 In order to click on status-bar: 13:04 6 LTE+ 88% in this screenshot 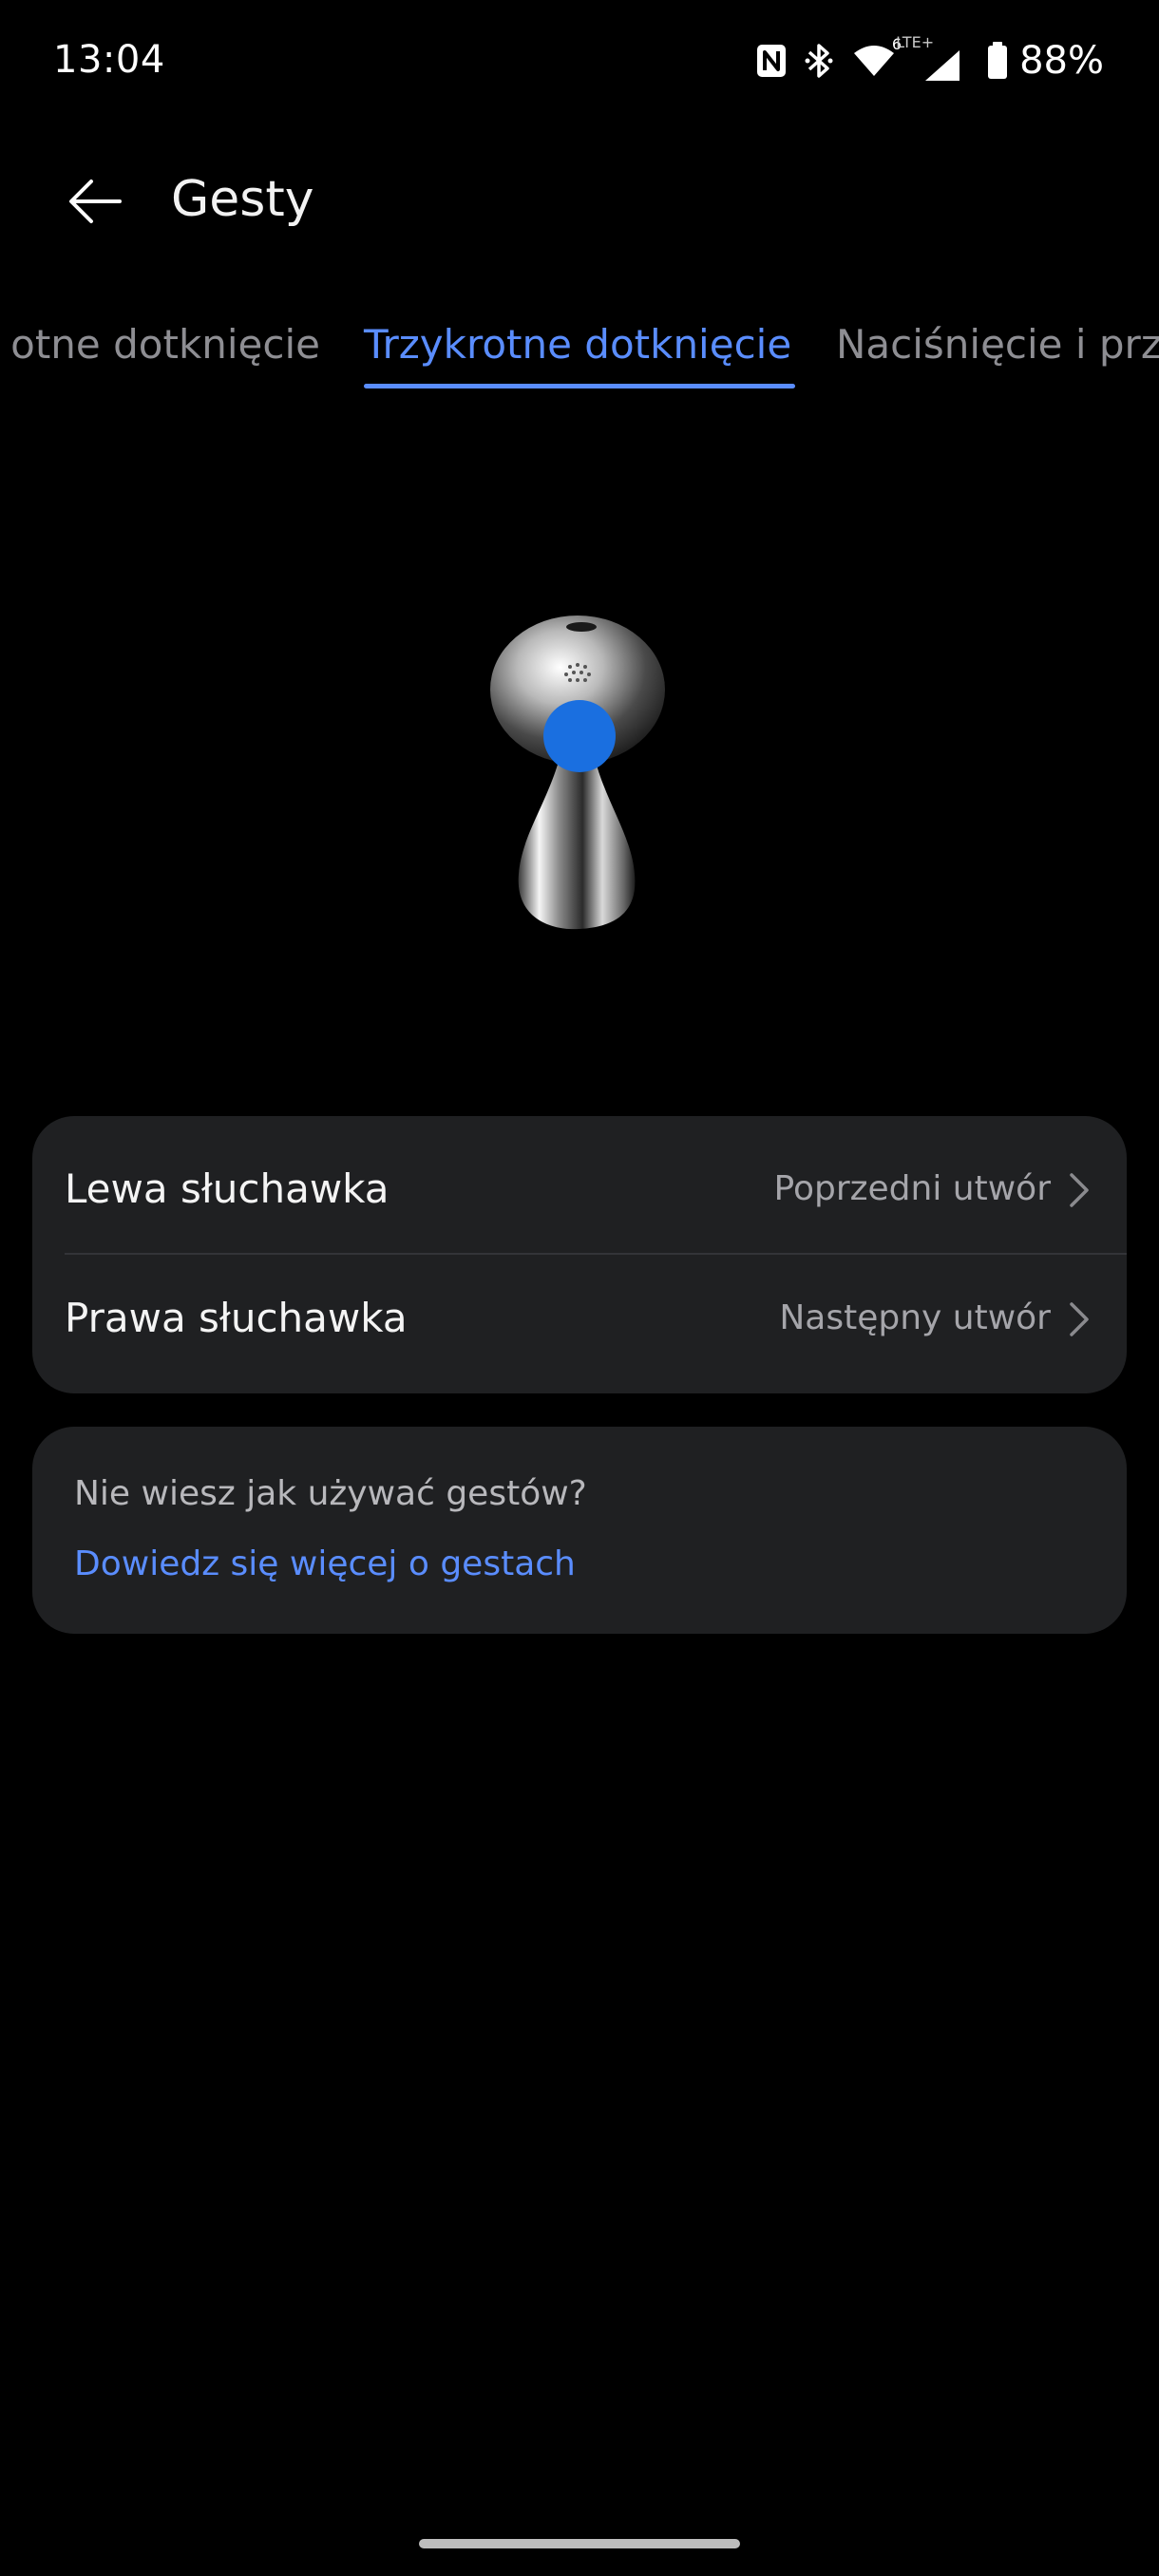, I will do `click(579, 64)`.